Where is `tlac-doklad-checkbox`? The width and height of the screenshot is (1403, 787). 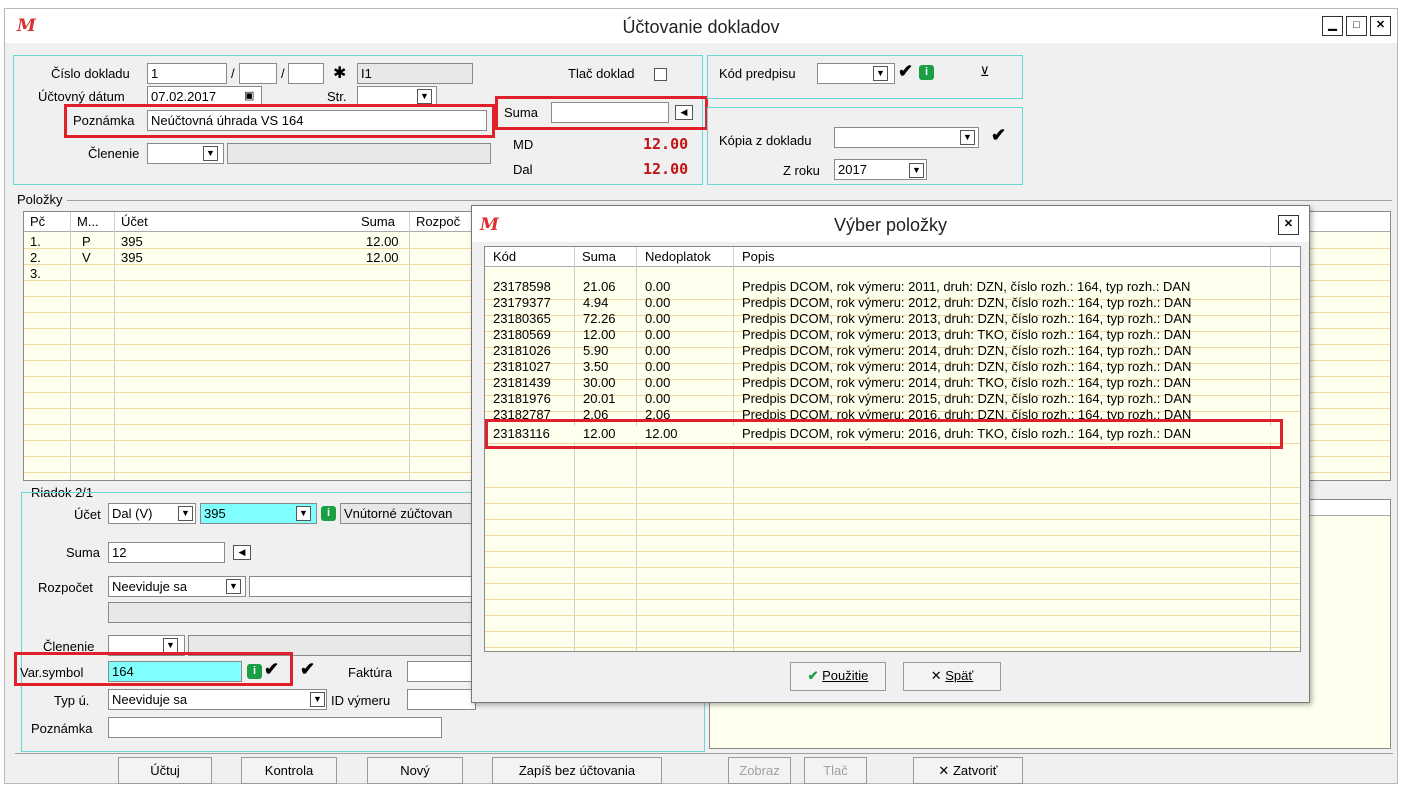 tlac-doklad-checkbox is located at coordinates (660, 74).